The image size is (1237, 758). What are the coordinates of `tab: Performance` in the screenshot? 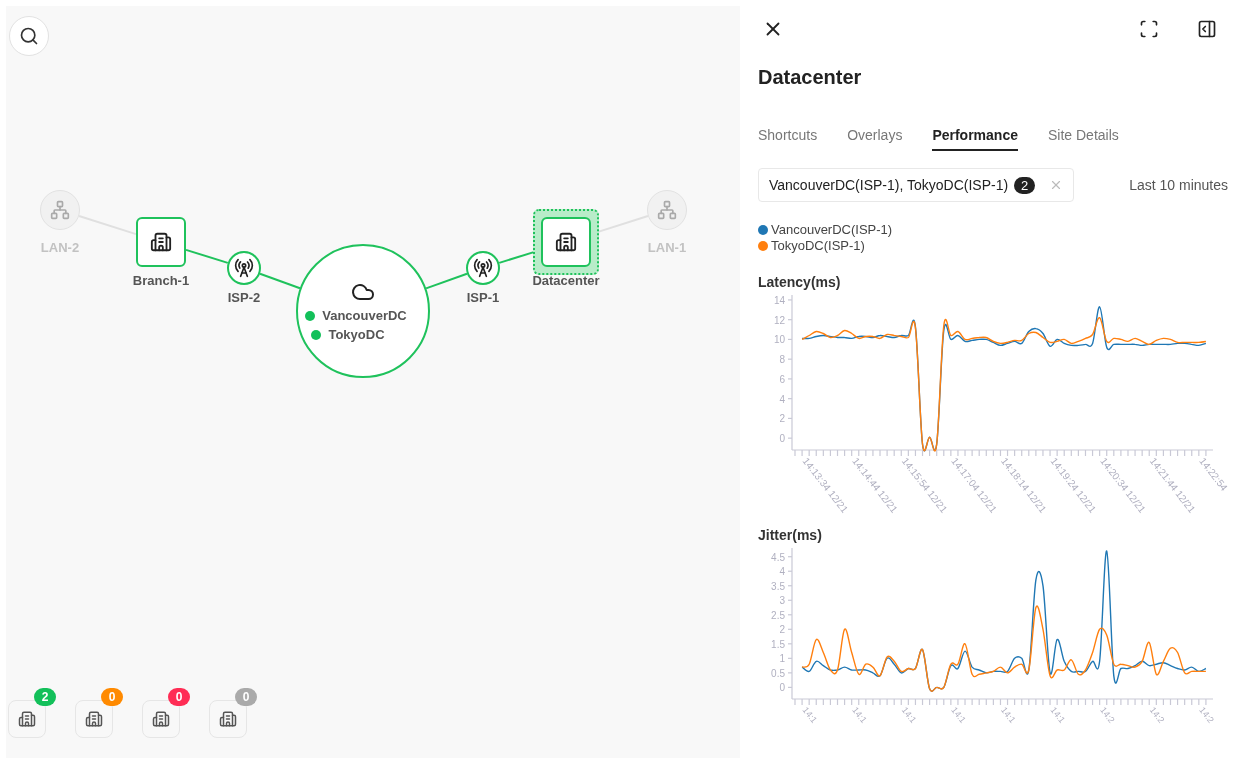 It's located at (975, 139).